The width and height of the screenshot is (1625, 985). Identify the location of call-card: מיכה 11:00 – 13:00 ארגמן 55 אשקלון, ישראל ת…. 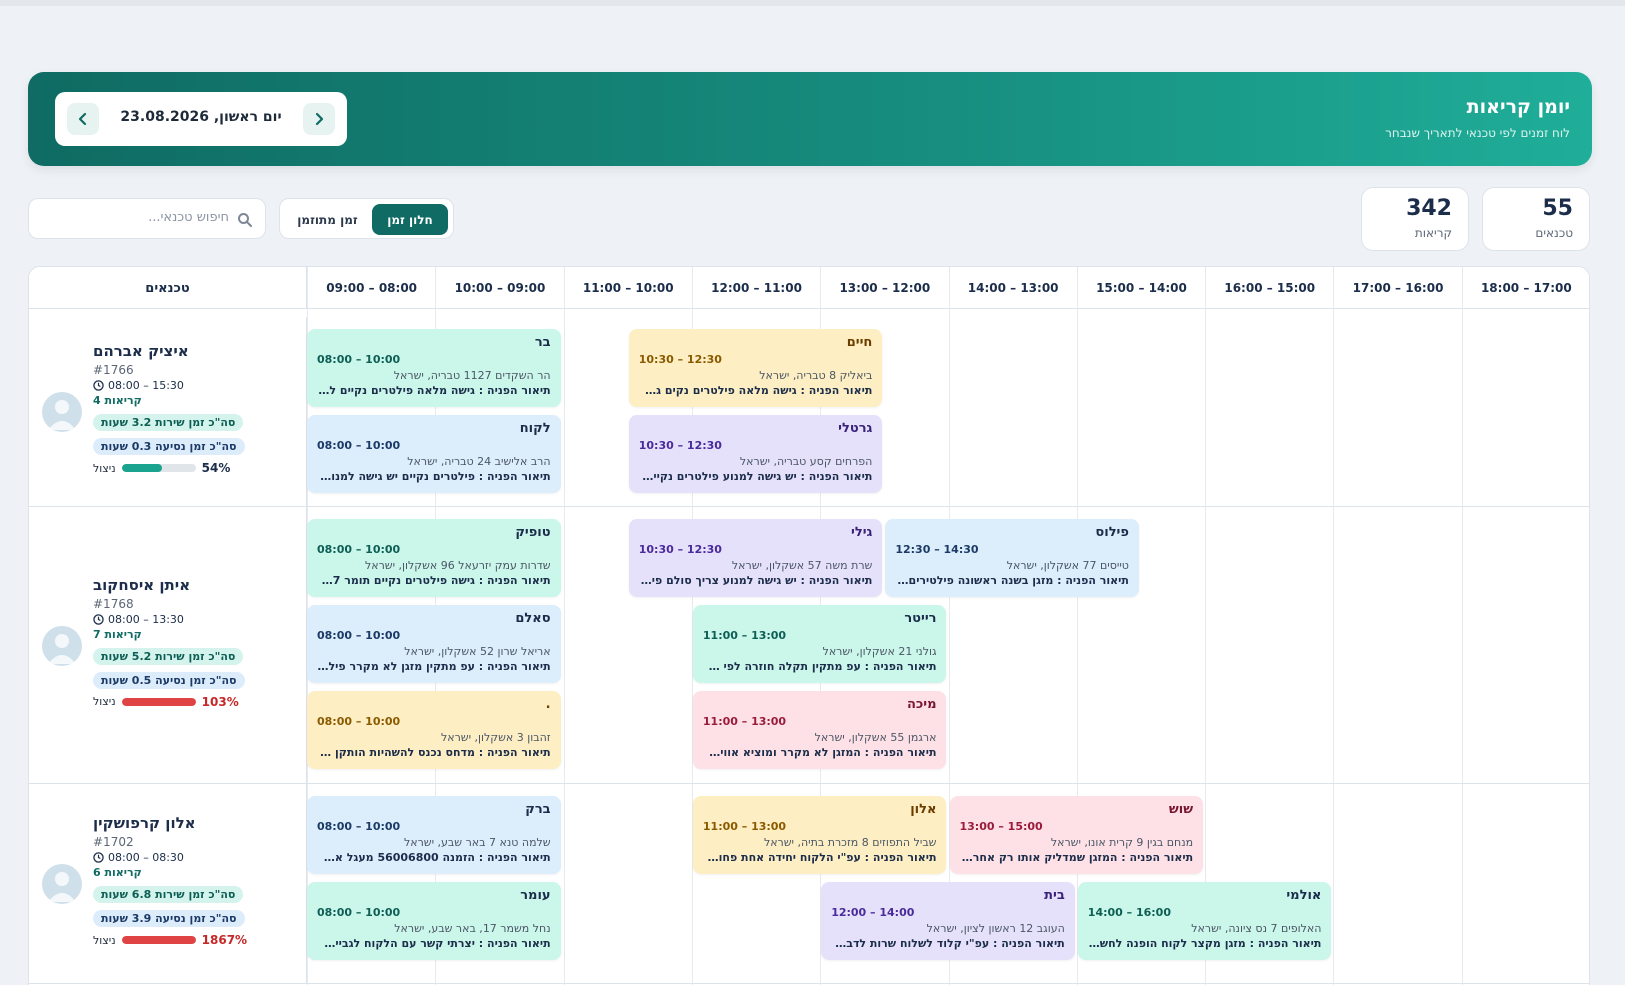
(819, 730).